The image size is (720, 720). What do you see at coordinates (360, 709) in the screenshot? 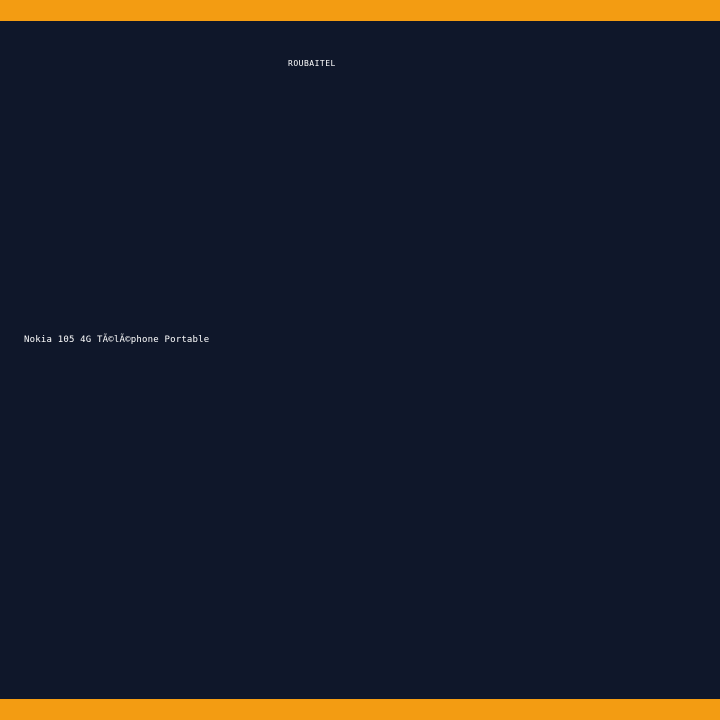
I see `bottom-accent-bar` at bounding box center [360, 709].